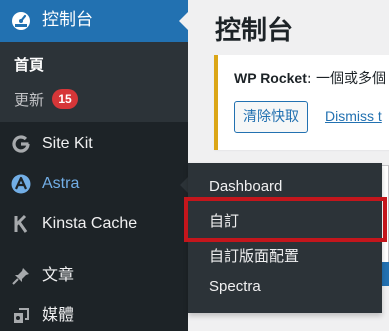 The height and width of the screenshot is (331, 389). What do you see at coordinates (94, 144) in the screenshot?
I see `sidebar-item-site-kit: Site Kit` at bounding box center [94, 144].